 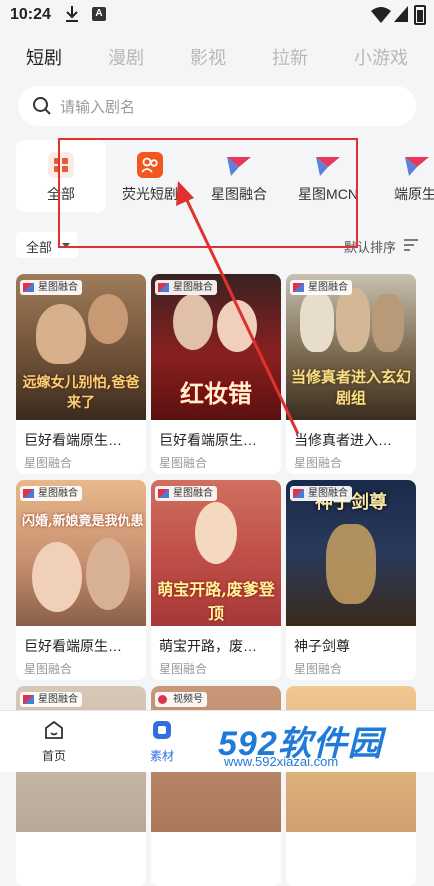 I want to click on search-icon, so click(x=42, y=106).